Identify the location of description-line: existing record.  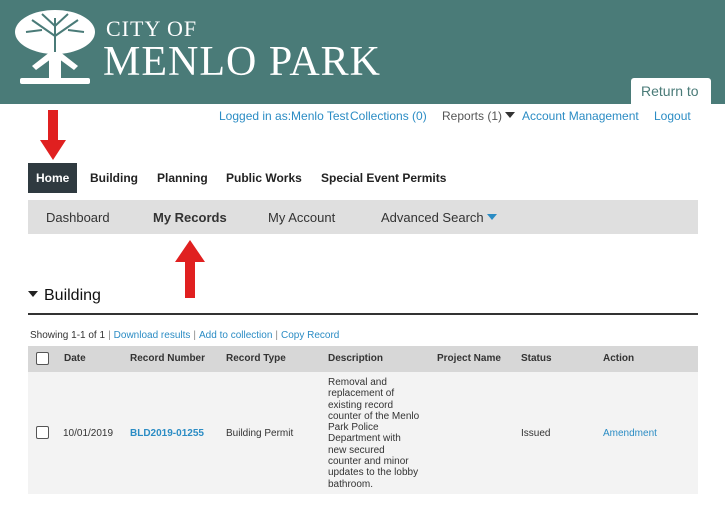
(361, 405).